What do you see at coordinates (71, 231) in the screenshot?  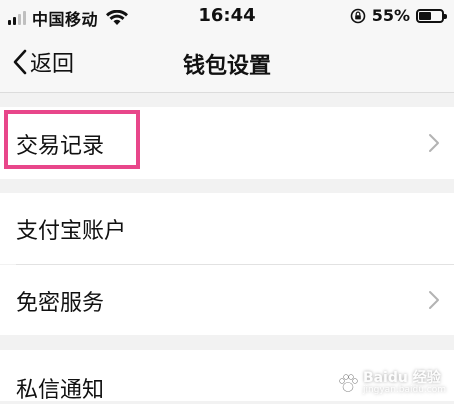 I see `row-label: 支付宝账户` at bounding box center [71, 231].